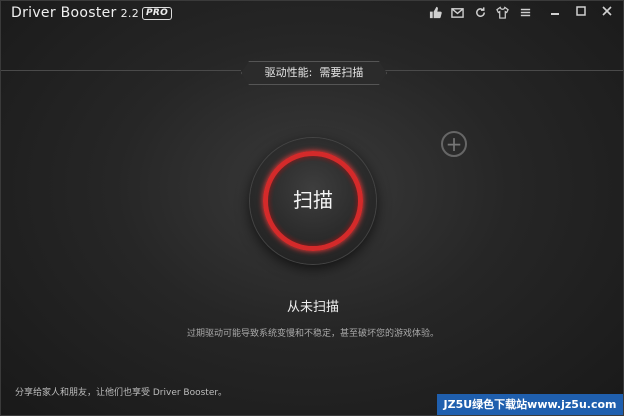  Describe the element at coordinates (312, 14) in the screenshot. I see `title-bar: Driver Booster 2.2 PRO` at that location.